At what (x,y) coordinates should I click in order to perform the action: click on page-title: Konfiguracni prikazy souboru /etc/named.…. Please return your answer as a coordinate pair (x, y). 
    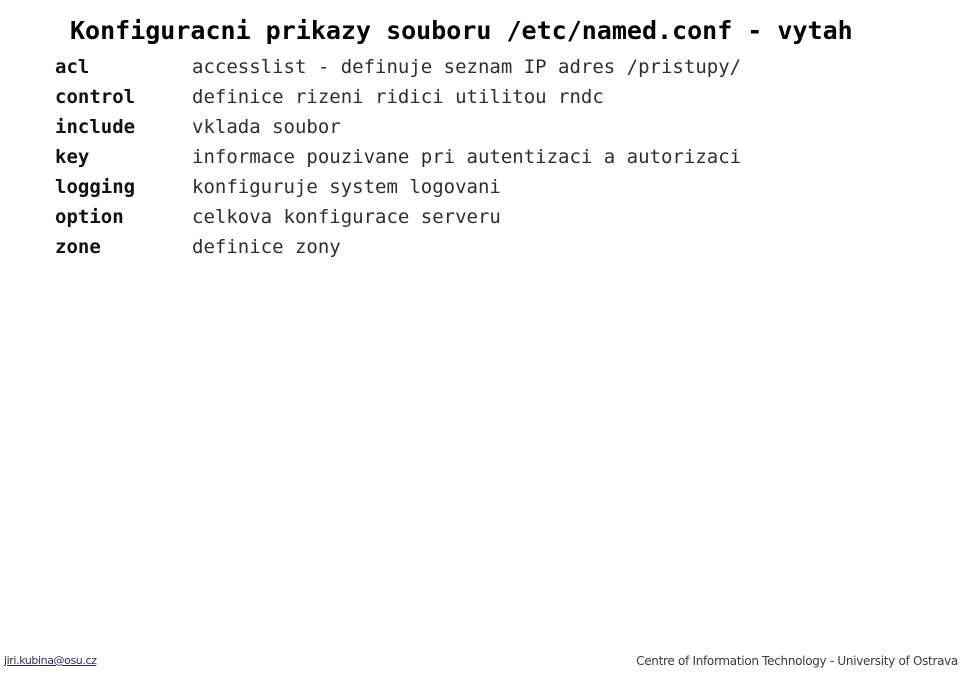
    Looking at the image, I should click on (461, 30).